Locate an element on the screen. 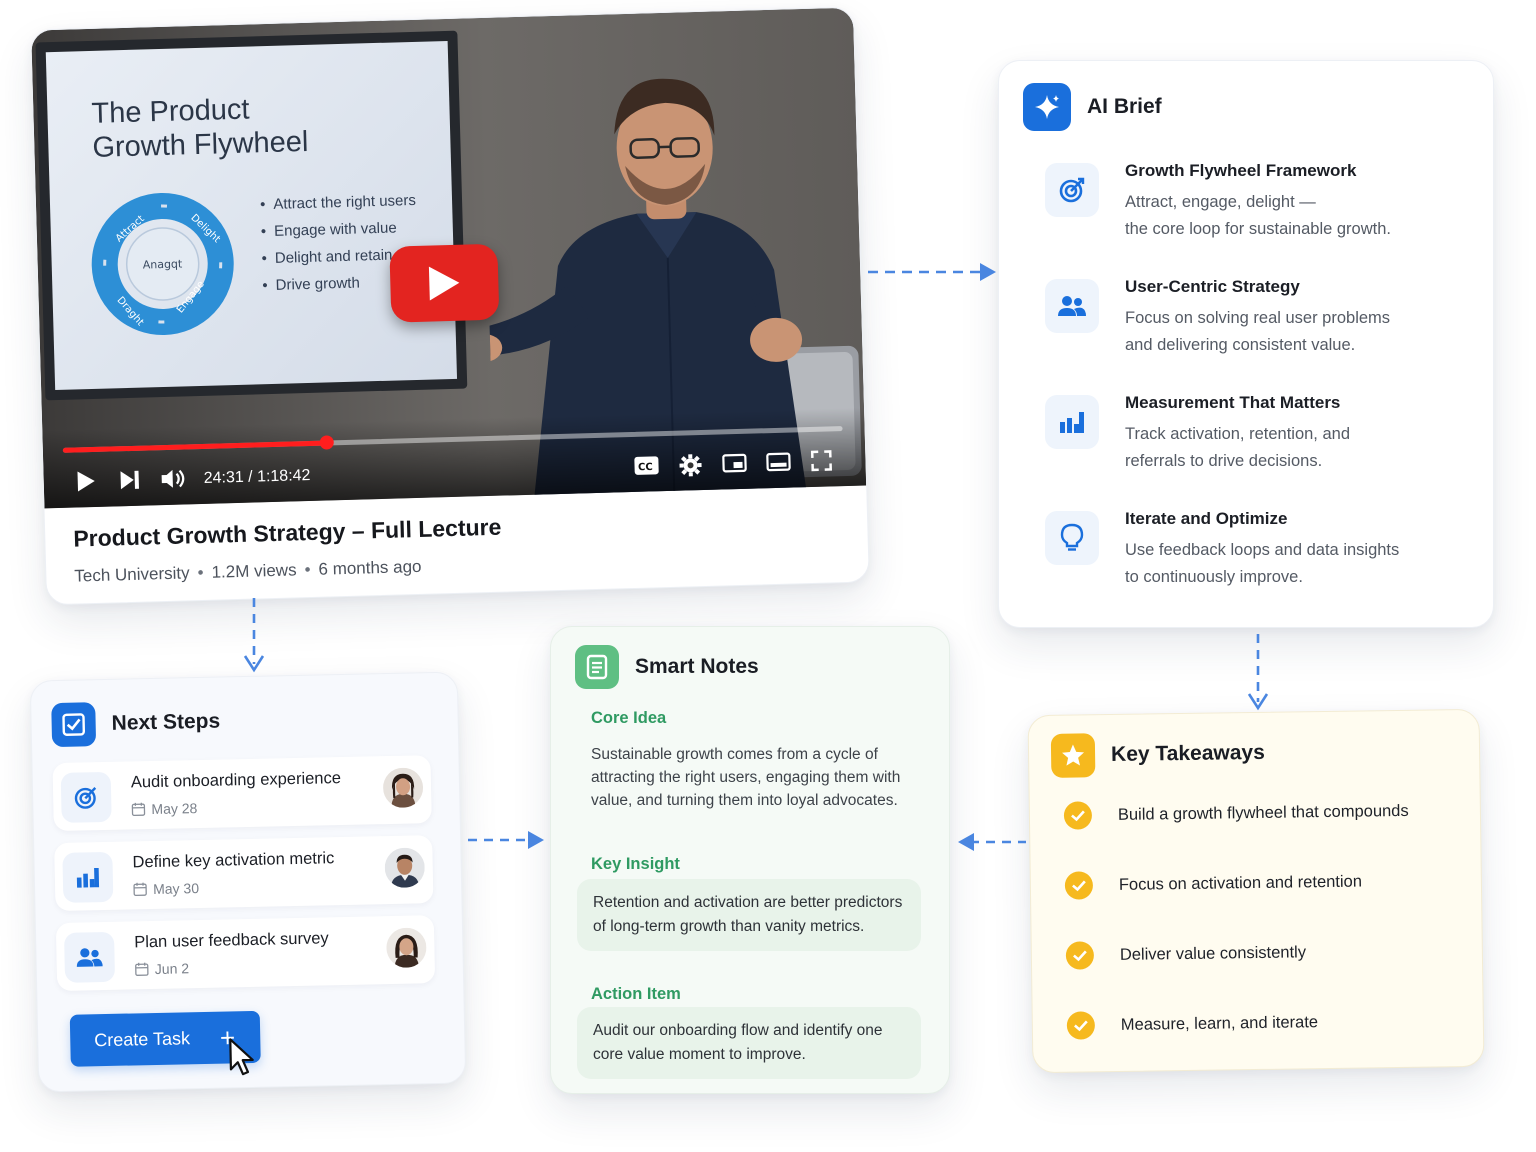 Image resolution: width=1536 pixels, height=1152 pixels. flywheel-diagram: Attract Anagqt Draght Engage Delight is located at coordinates (162, 264).